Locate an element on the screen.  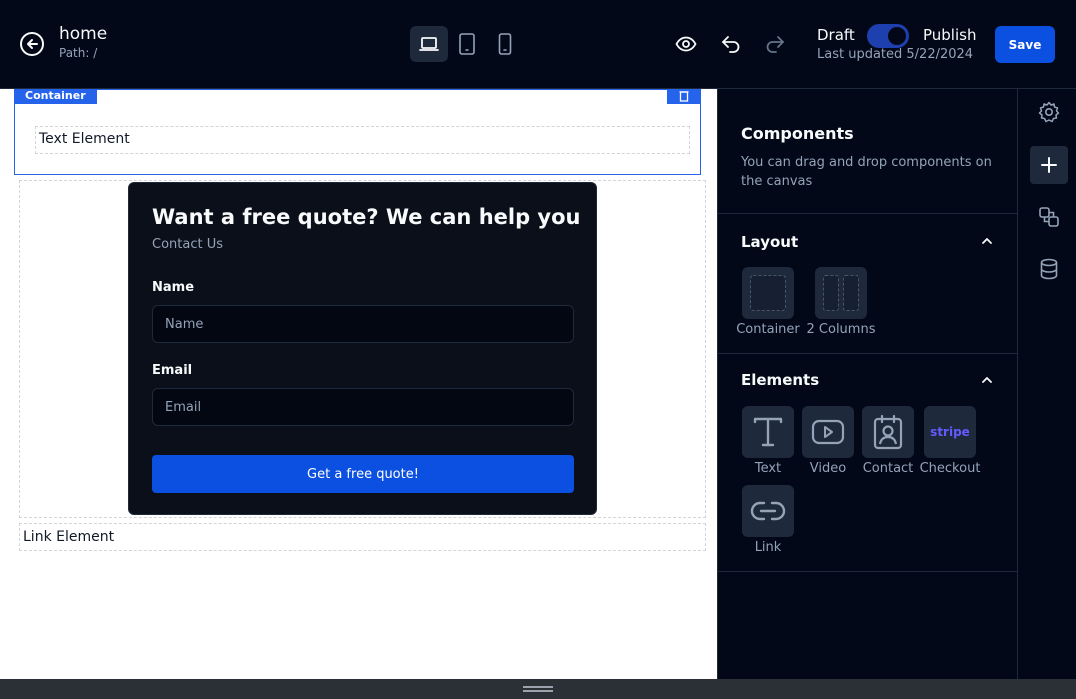
email-label: Email is located at coordinates (172, 370).